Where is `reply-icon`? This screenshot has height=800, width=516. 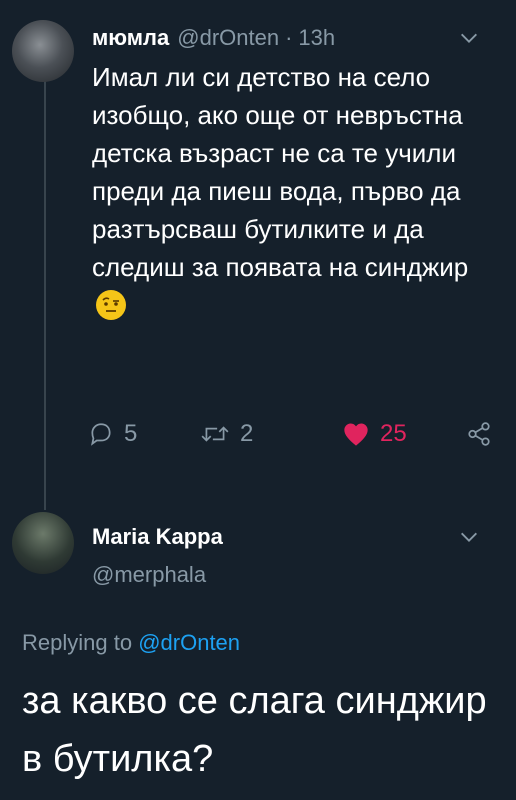
reply-icon is located at coordinates (101, 434).